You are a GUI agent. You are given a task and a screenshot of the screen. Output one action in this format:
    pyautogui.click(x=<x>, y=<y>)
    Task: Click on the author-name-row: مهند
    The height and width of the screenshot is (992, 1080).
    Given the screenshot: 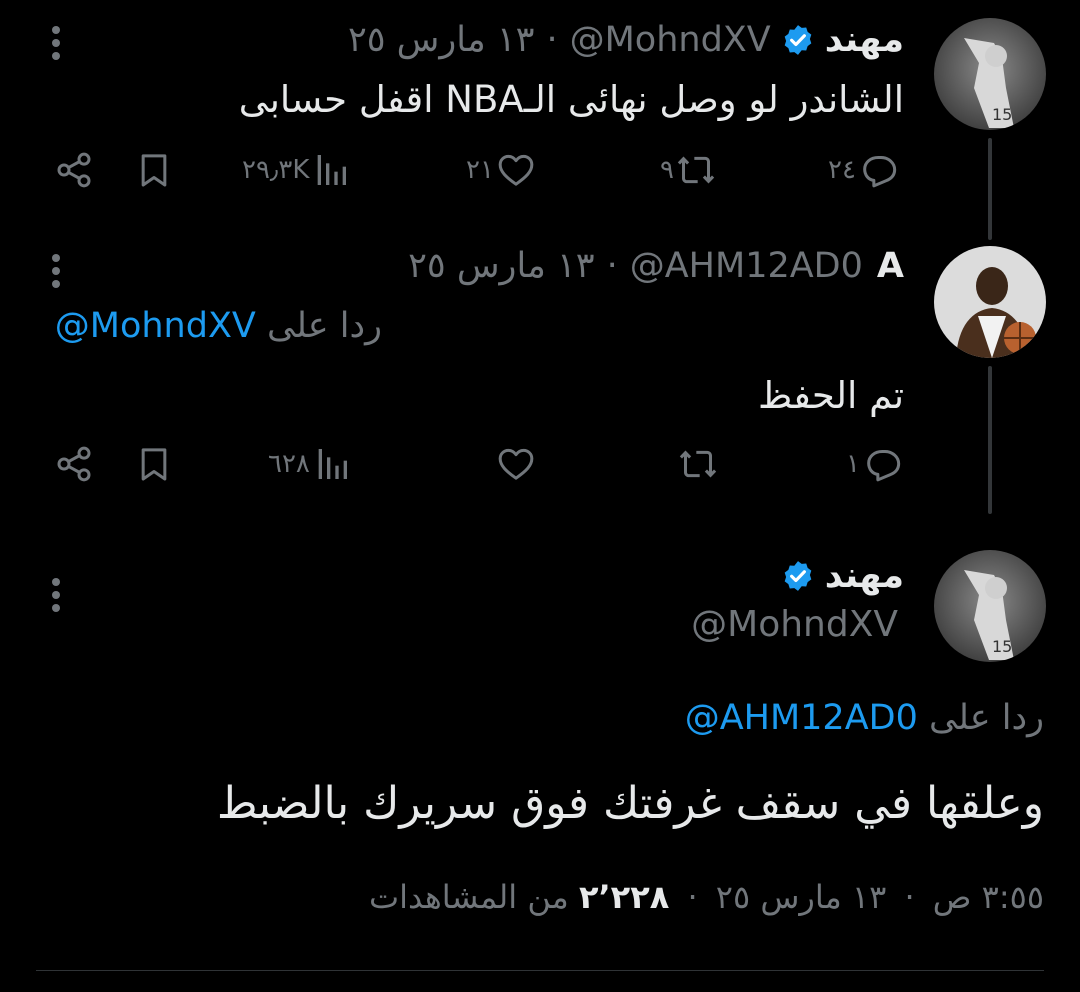 What is the action you would take?
    pyautogui.click(x=837, y=576)
    